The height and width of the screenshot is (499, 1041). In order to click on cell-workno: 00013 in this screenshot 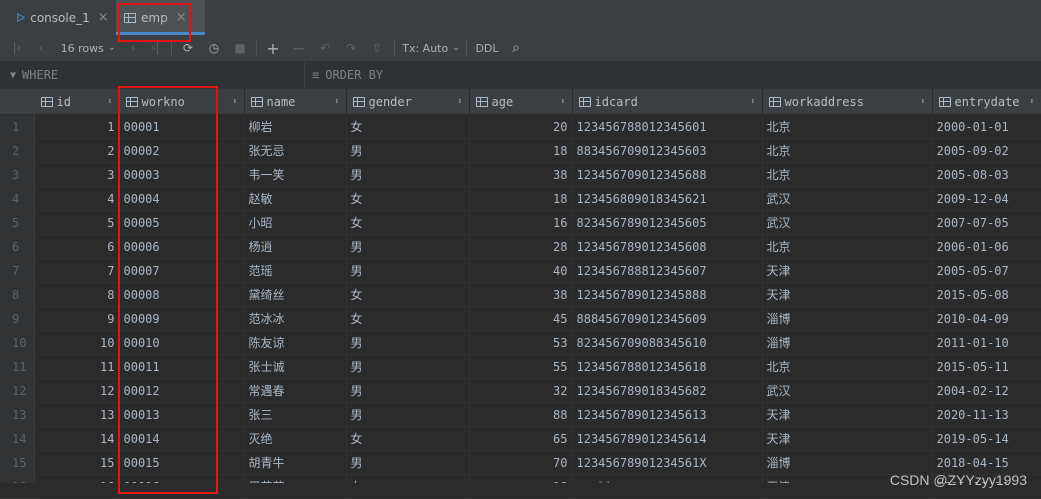, I will do `click(182, 414)`.